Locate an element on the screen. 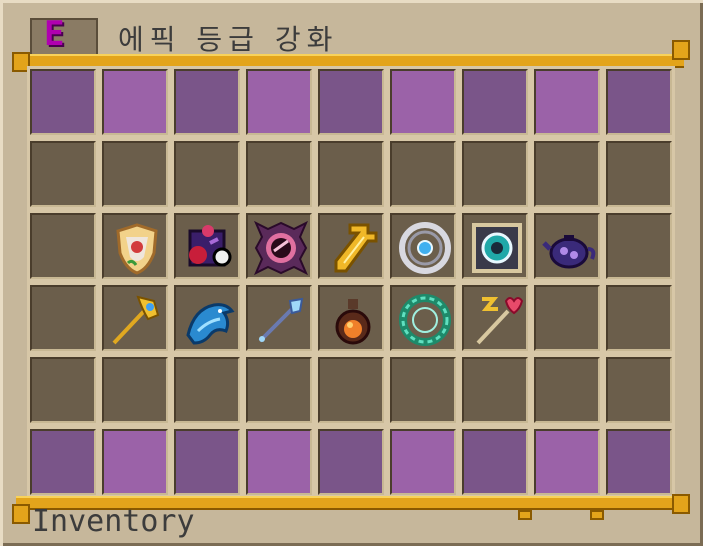  blue-dolphin-icon is located at coordinates (209, 320).